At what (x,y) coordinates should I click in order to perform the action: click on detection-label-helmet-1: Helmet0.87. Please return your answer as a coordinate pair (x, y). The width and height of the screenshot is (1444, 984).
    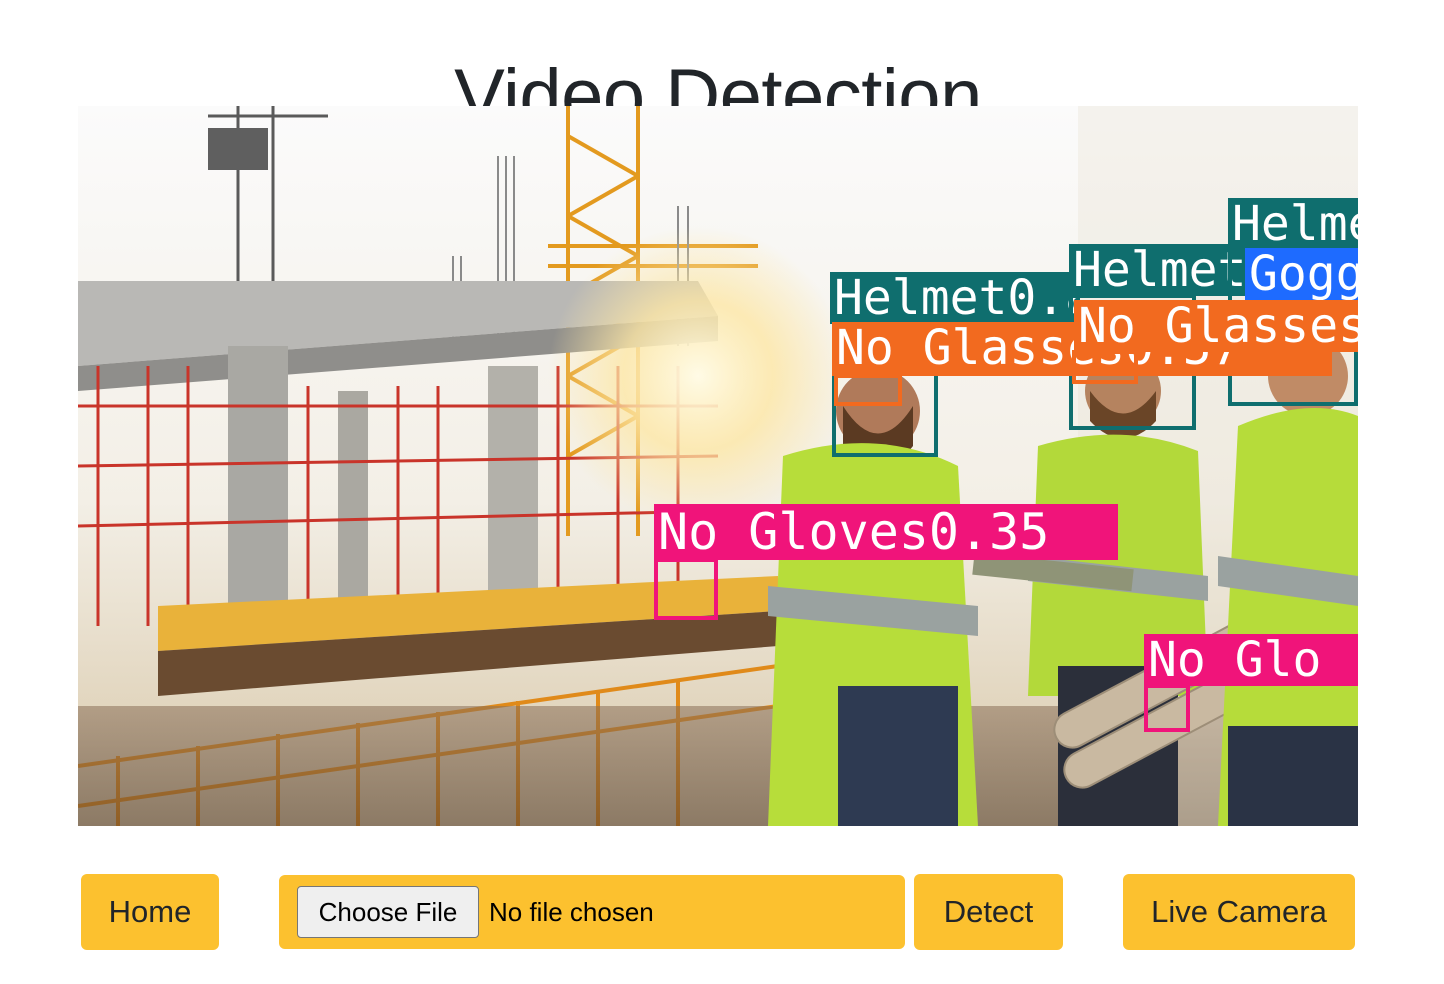
    Looking at the image, I should click on (955, 298).